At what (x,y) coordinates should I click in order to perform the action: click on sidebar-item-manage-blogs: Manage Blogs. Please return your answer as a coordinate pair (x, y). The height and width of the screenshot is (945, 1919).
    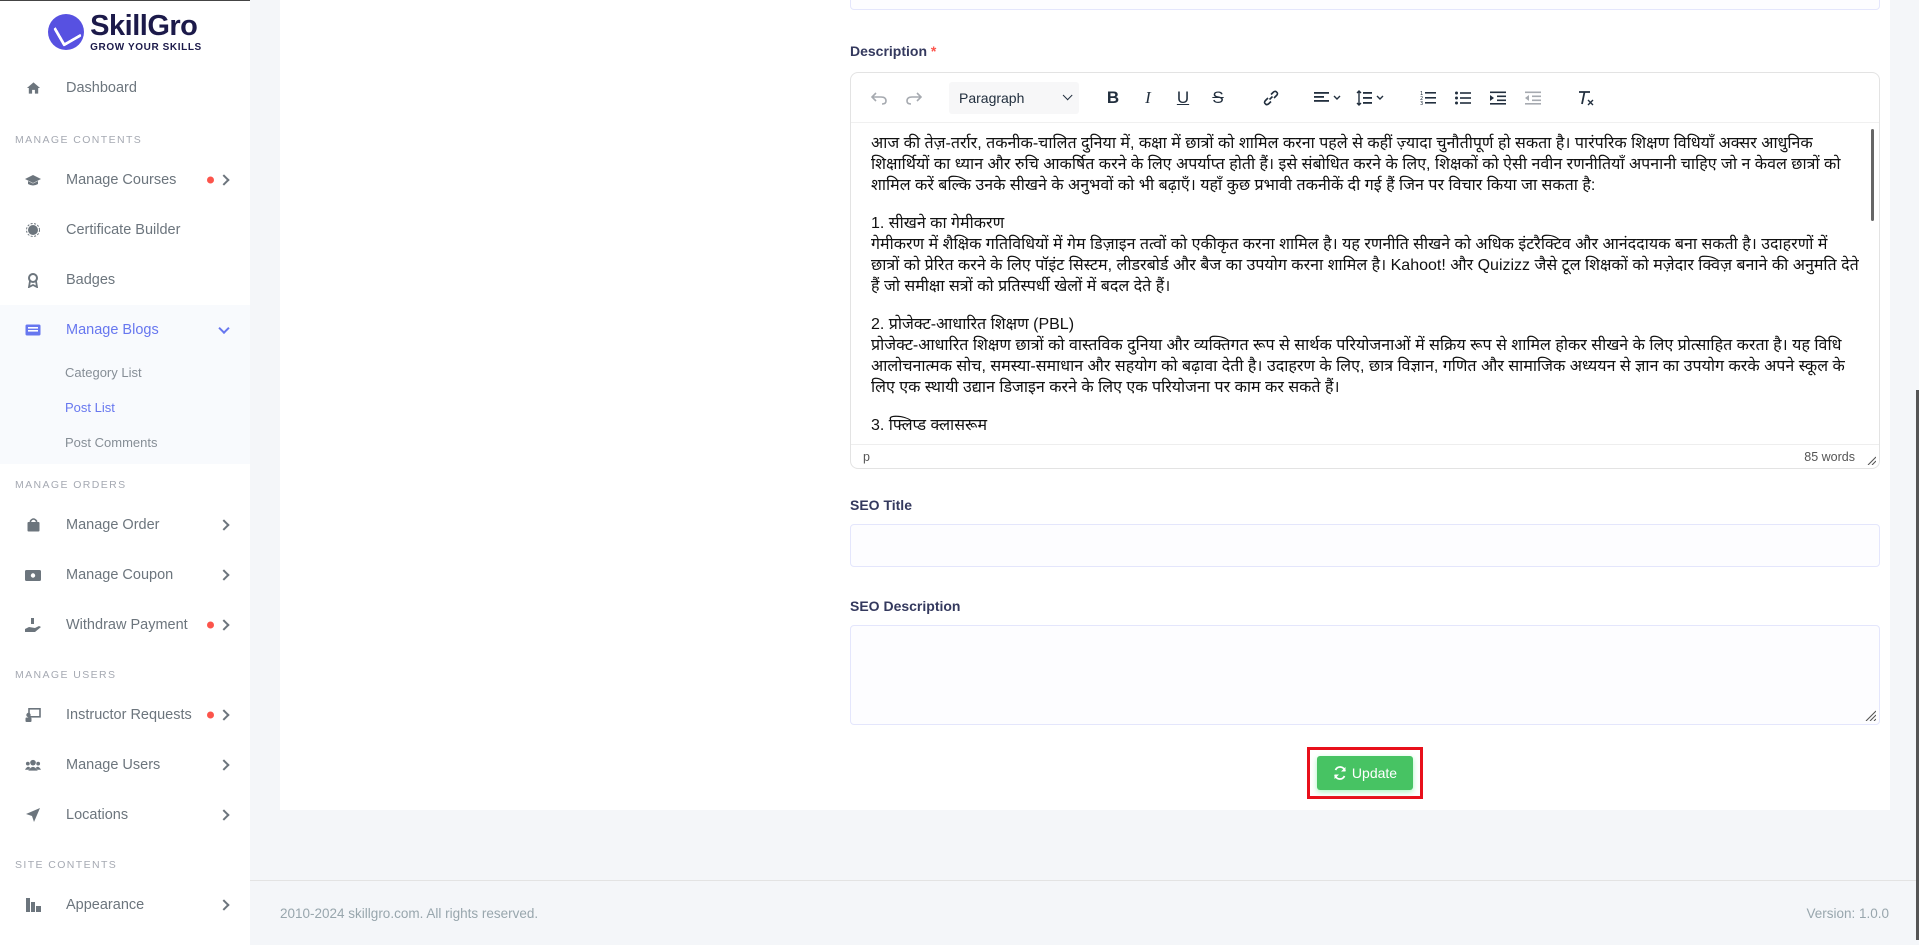
    Looking at the image, I should click on (125, 330).